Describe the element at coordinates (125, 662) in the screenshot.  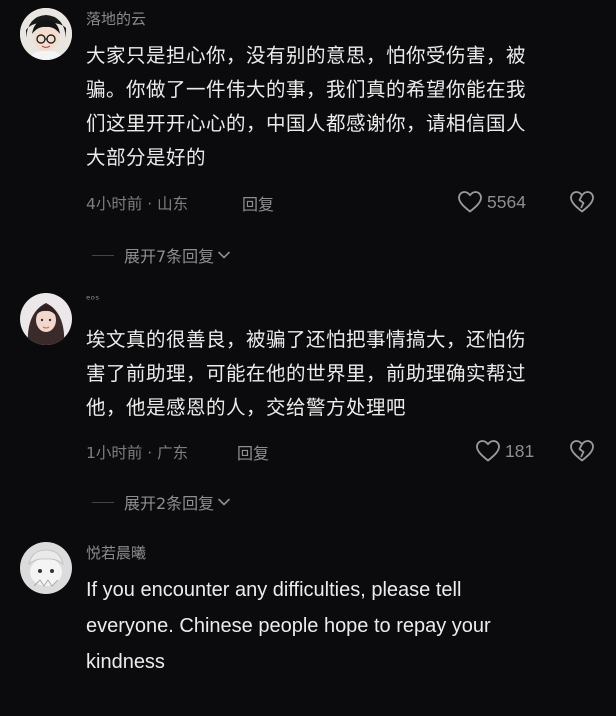
I see `comment-text-line: kindness` at that location.